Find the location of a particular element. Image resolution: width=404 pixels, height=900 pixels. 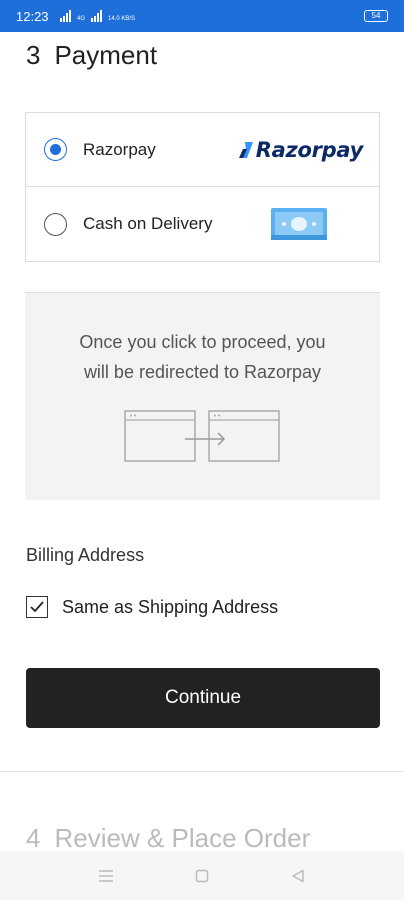

menu-icon is located at coordinates (106, 876).